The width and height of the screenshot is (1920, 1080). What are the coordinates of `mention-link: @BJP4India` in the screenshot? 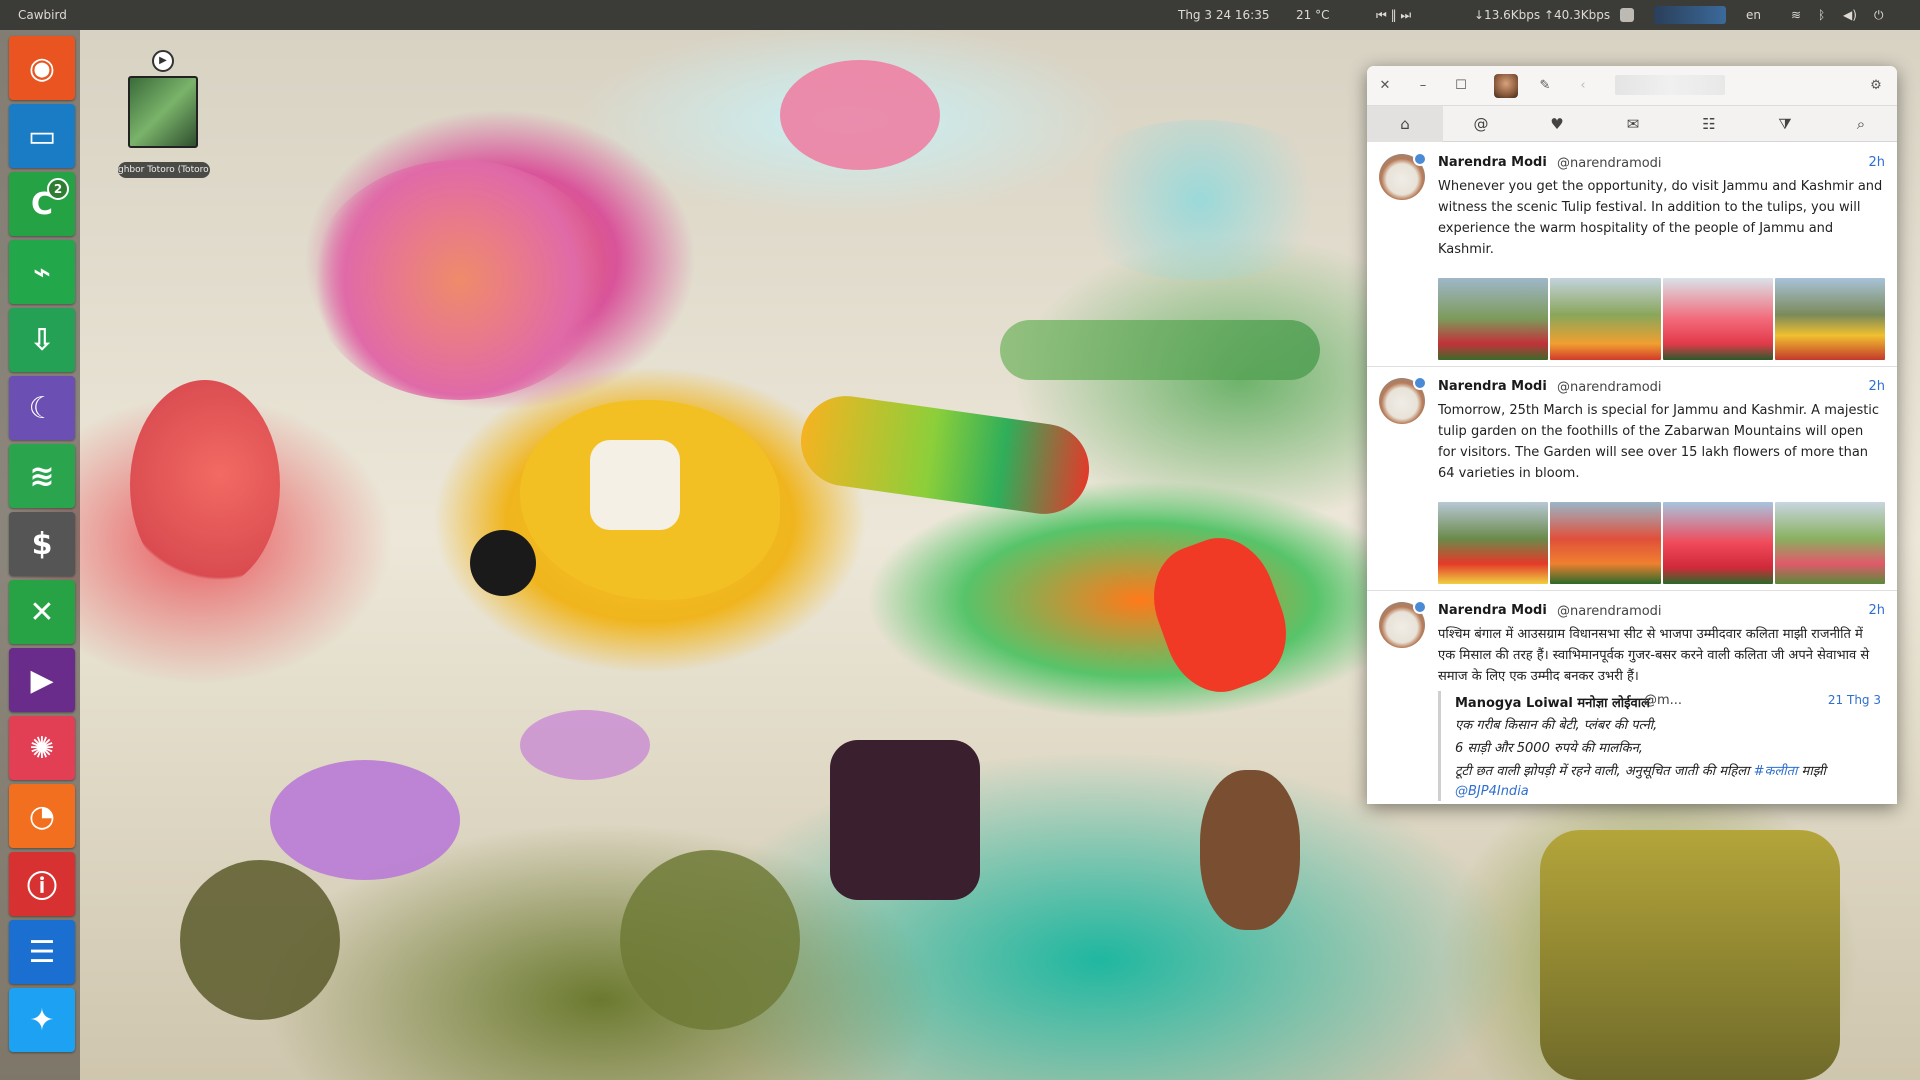 It's located at (1492, 791).